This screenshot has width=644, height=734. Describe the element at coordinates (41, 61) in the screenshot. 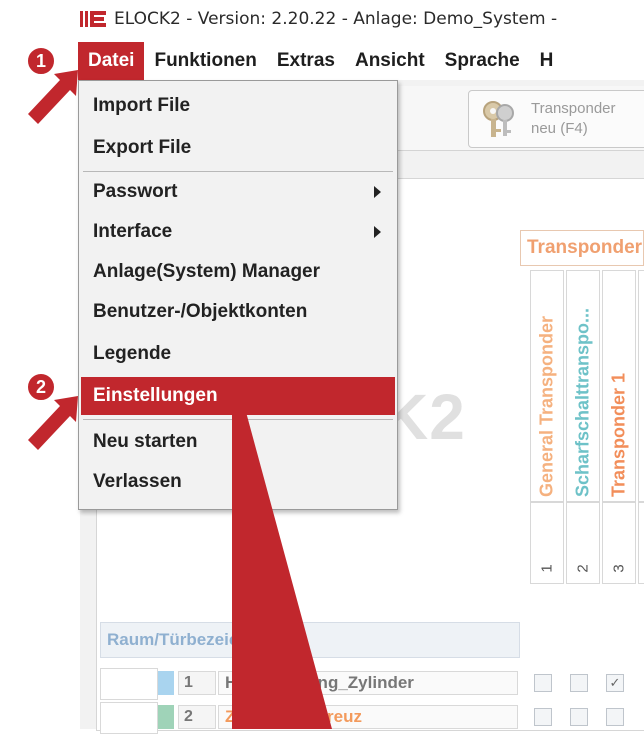

I see `step-1-badge: 1` at that location.